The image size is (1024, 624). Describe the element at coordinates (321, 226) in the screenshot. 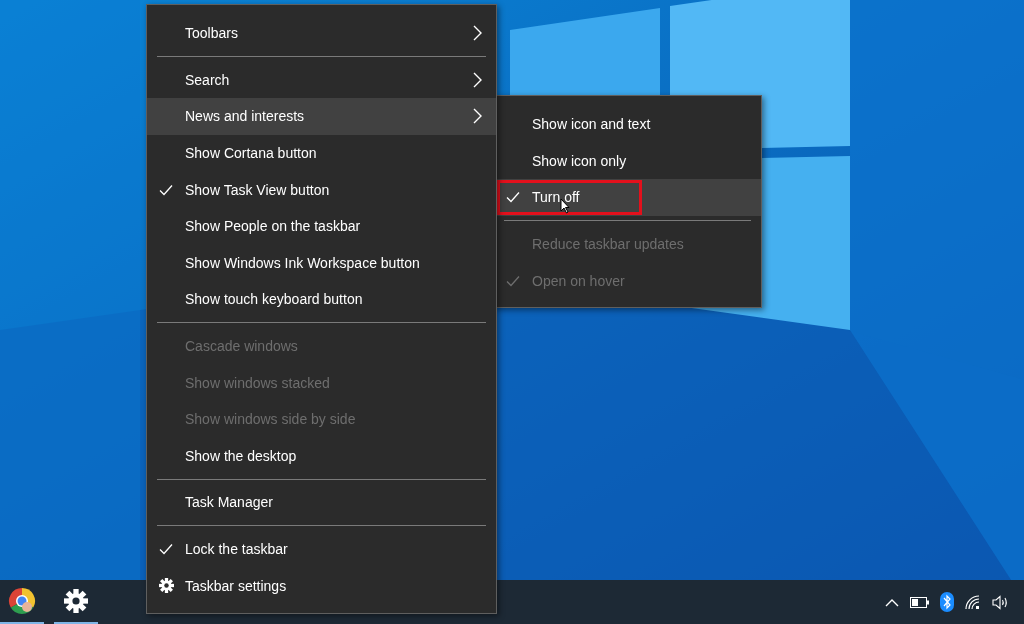

I see `menu-item: Show People on the taskbar` at that location.